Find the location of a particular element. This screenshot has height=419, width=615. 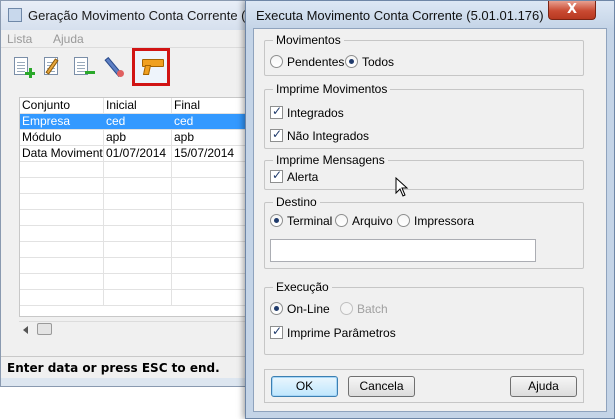

table-cell: apb is located at coordinates (138, 137).